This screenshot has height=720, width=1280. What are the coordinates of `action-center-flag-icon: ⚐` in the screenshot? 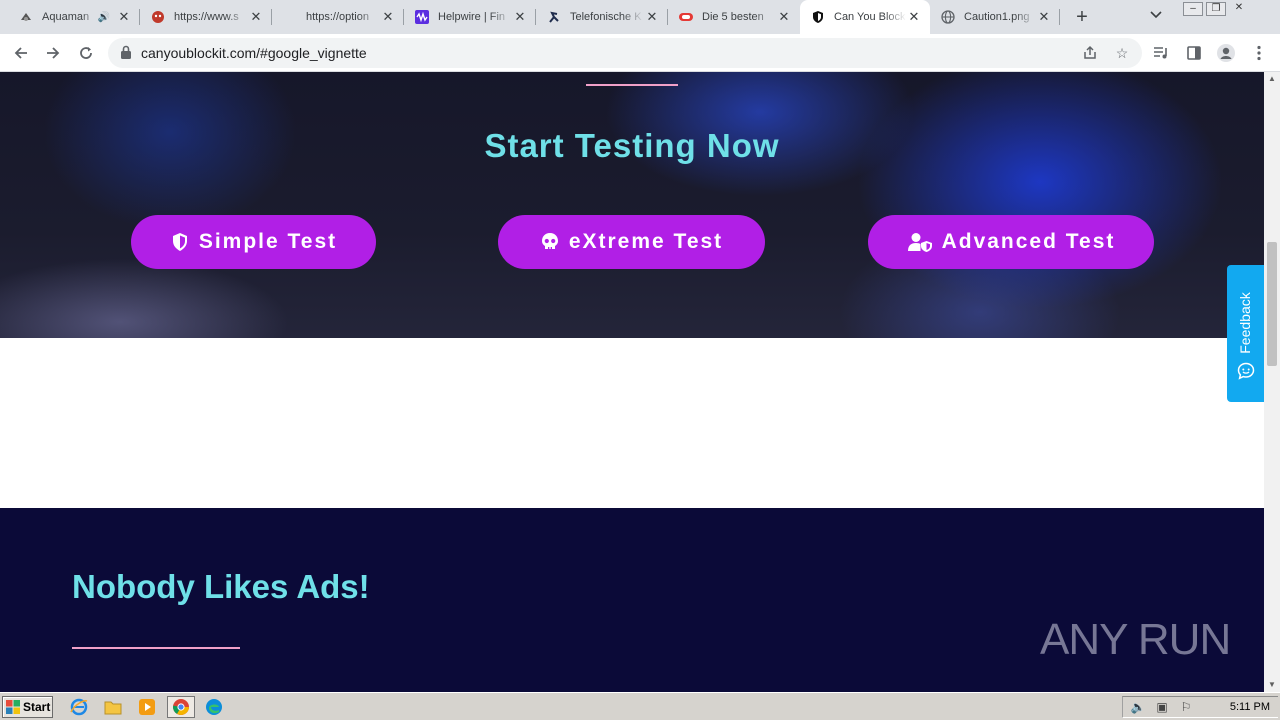 It's located at (1186, 707).